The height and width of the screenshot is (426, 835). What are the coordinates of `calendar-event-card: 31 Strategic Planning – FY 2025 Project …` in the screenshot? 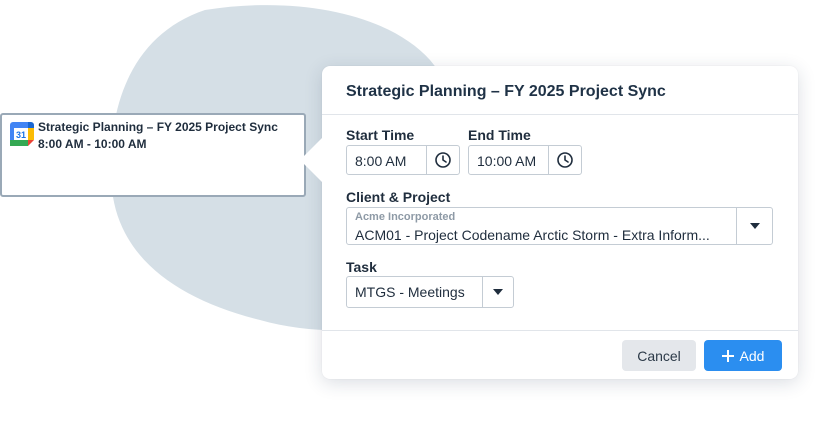 It's located at (153, 155).